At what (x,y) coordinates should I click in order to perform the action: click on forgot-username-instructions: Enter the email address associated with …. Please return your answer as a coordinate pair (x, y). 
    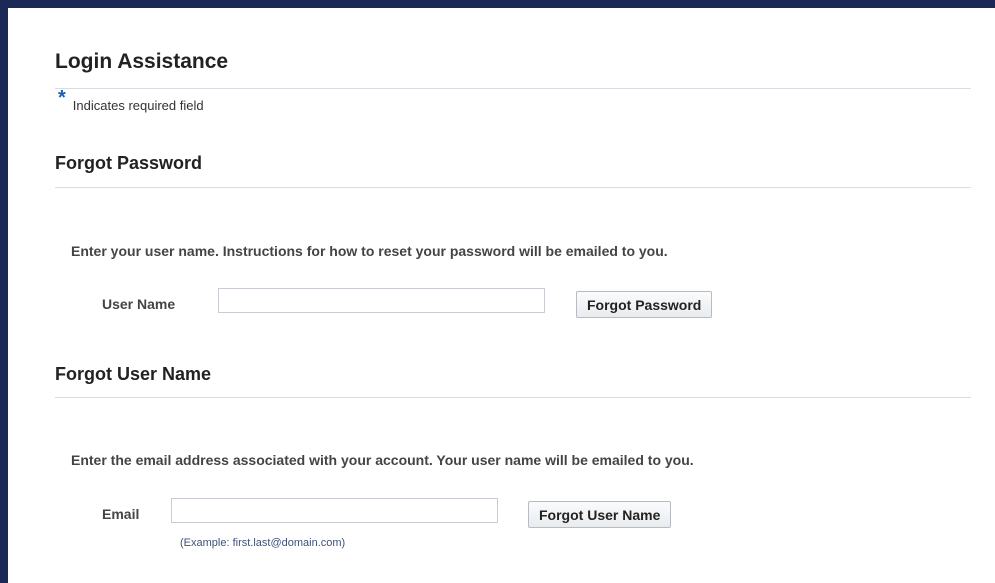
    Looking at the image, I should click on (382, 460).